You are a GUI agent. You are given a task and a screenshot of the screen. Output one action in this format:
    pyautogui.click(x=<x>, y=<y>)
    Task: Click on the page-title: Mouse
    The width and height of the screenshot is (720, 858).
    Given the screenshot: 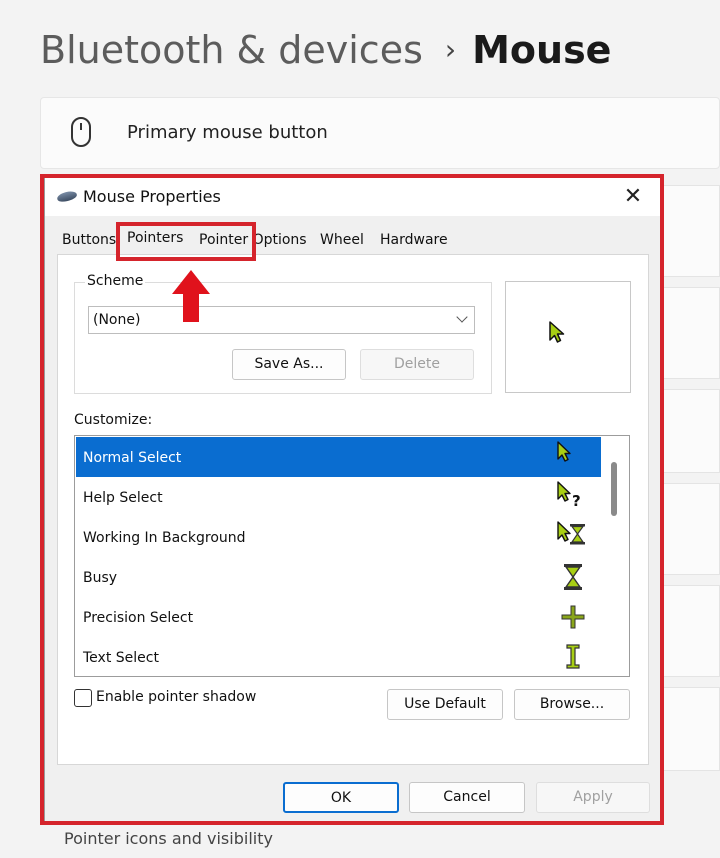 What is the action you would take?
    pyautogui.click(x=542, y=50)
    